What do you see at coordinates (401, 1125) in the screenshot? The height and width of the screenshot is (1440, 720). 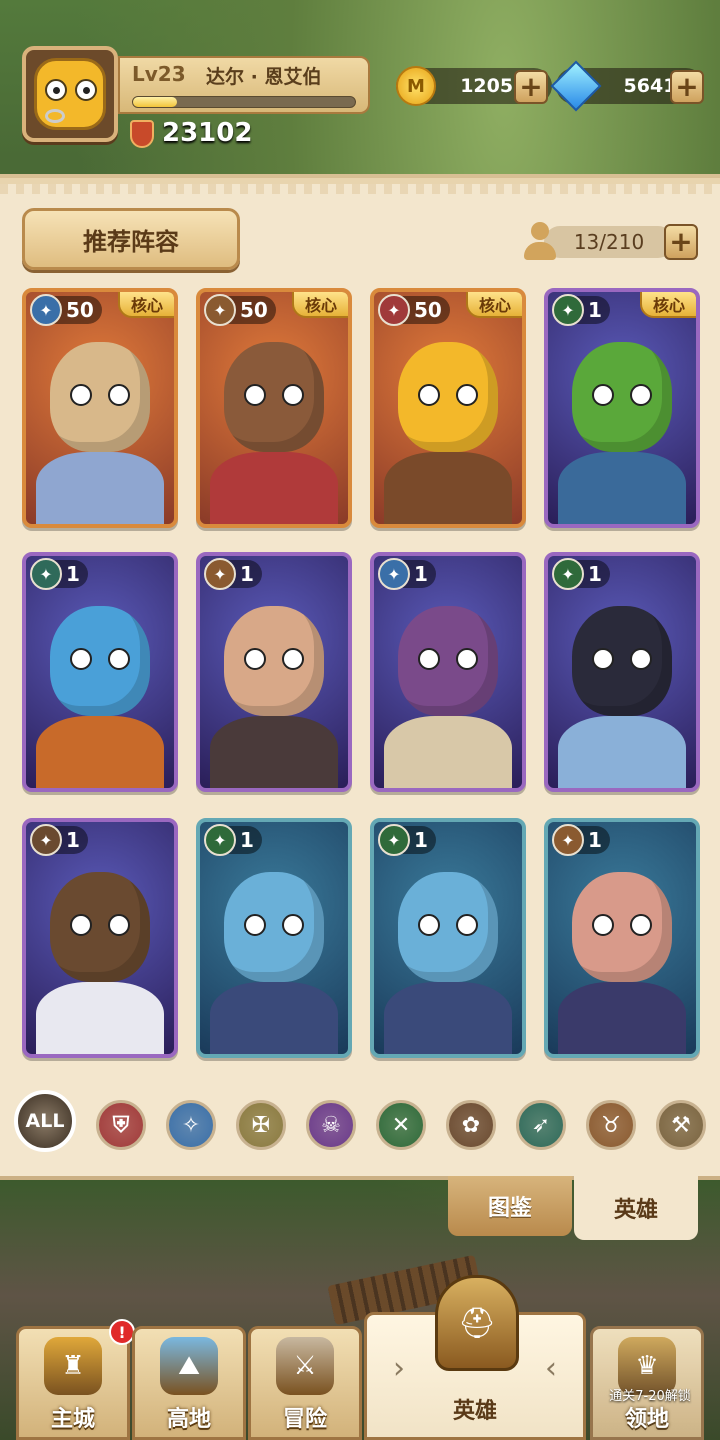 I see `daggers-filter-icon: ✕` at bounding box center [401, 1125].